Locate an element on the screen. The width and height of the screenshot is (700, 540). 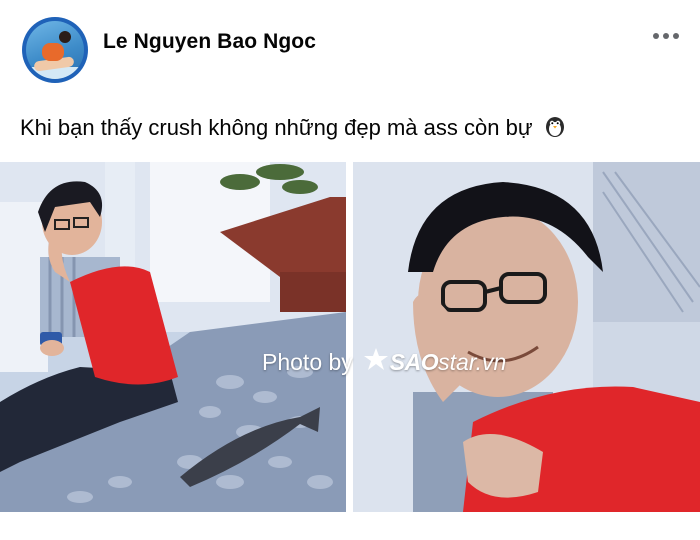
avatar is located at coordinates (55, 50).